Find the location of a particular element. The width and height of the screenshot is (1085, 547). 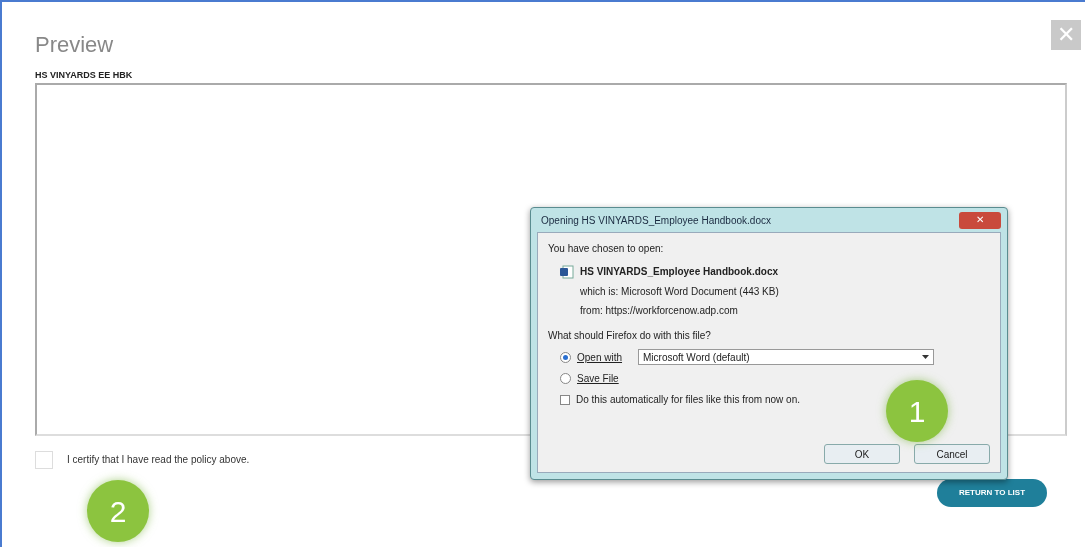

intro-text: You have chosen to open: is located at coordinates (606, 249).